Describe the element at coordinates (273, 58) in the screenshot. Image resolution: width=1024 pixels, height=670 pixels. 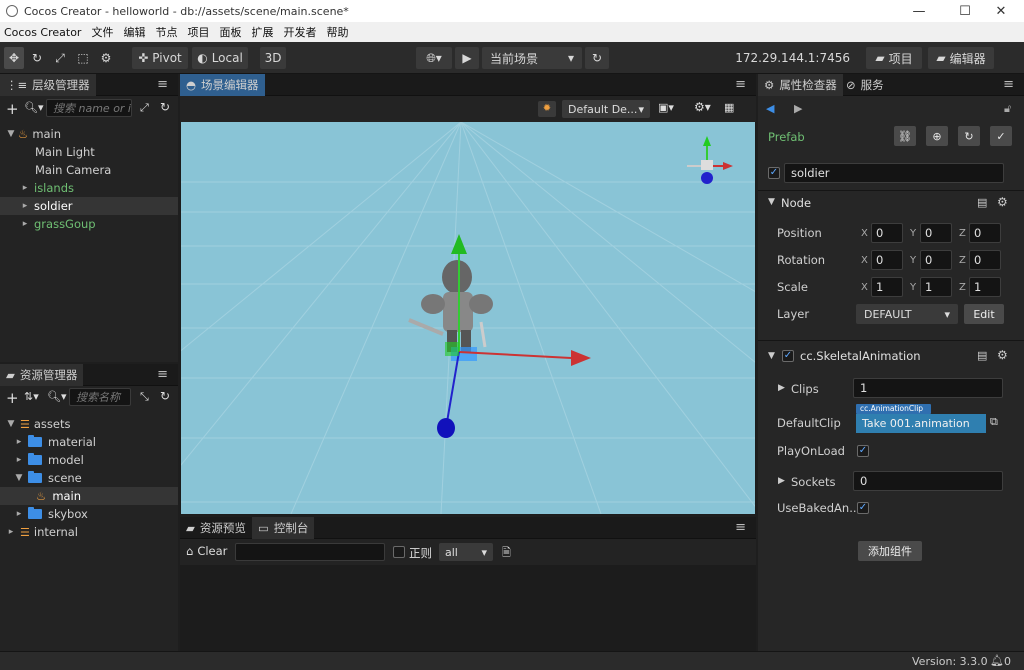
I see `3d-toggle: 3D` at that location.